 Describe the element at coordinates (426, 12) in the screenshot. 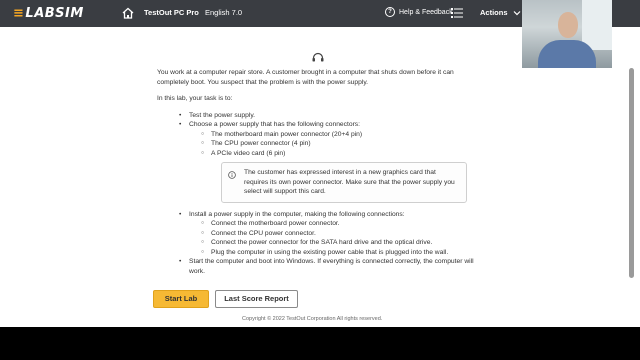

I see `help-label: Help & Feedback` at that location.